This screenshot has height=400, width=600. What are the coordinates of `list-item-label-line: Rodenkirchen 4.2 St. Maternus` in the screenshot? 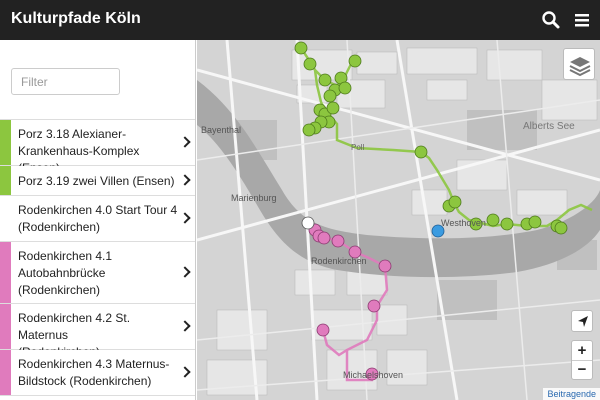 It's located at (74, 326).